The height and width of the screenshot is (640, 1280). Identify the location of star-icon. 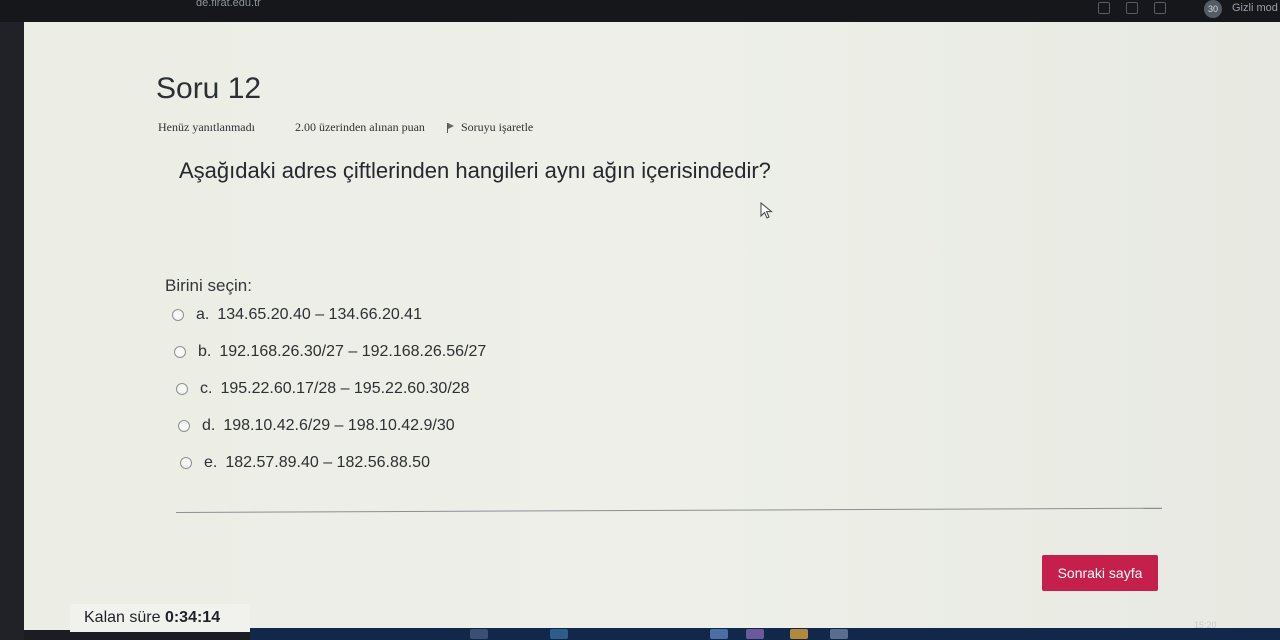
(1132, 8).